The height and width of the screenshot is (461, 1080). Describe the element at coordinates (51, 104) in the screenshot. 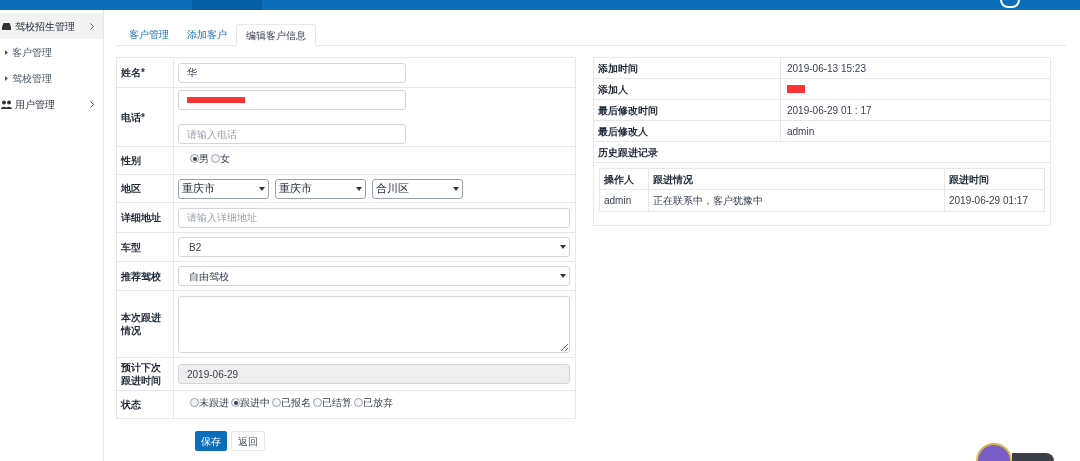

I see `sidebar-item: 用户管理` at that location.